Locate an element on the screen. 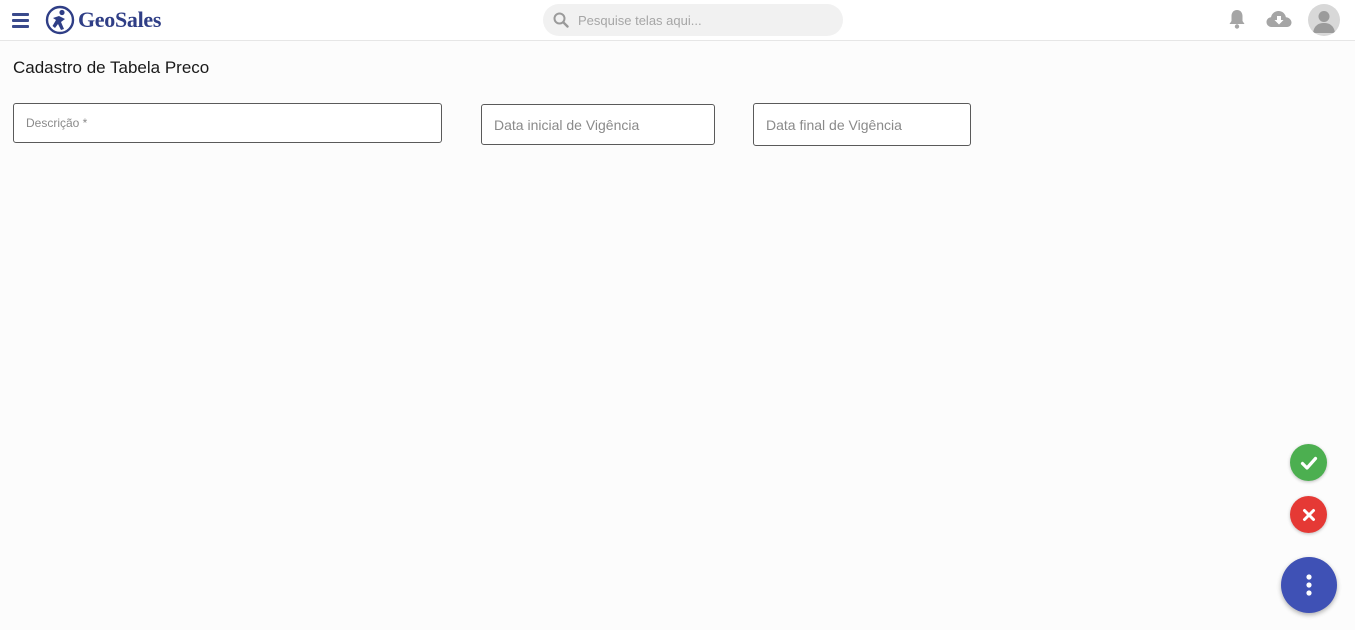  search-bar is located at coordinates (693, 20).